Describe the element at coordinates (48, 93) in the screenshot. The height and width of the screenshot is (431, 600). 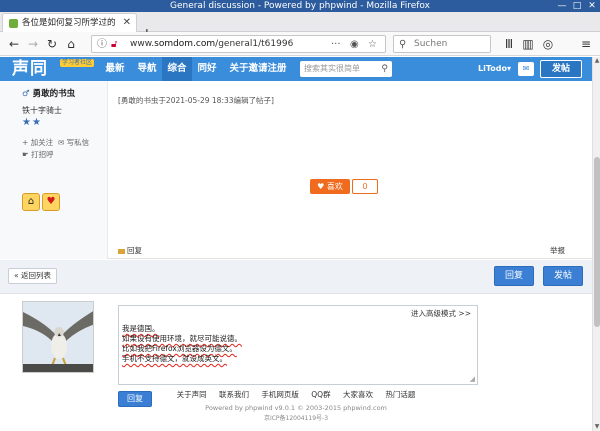
I see `author-name: ♂ 勇敢的书虫` at that location.